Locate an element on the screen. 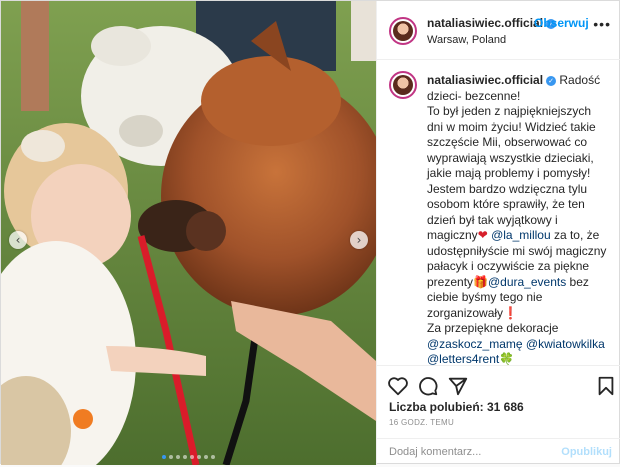 The width and height of the screenshot is (620, 467). mention-link: @la_millou is located at coordinates (519, 235).